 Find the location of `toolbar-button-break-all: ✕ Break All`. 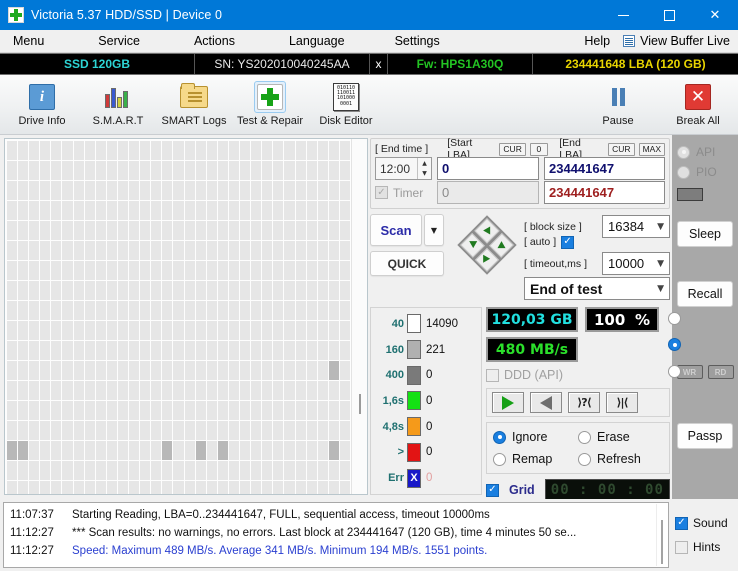

toolbar-button-break-all: ✕ Break All is located at coordinates (698, 107).